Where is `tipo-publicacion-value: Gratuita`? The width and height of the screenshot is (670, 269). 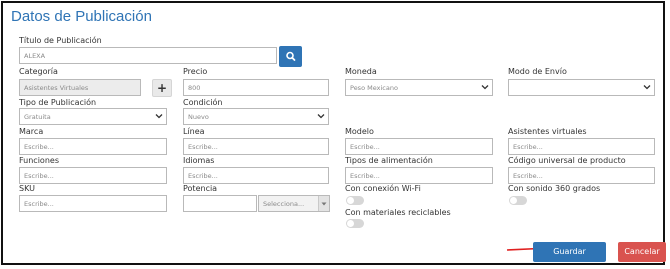
tipo-publicacion-value: Gratuita is located at coordinates (37, 117).